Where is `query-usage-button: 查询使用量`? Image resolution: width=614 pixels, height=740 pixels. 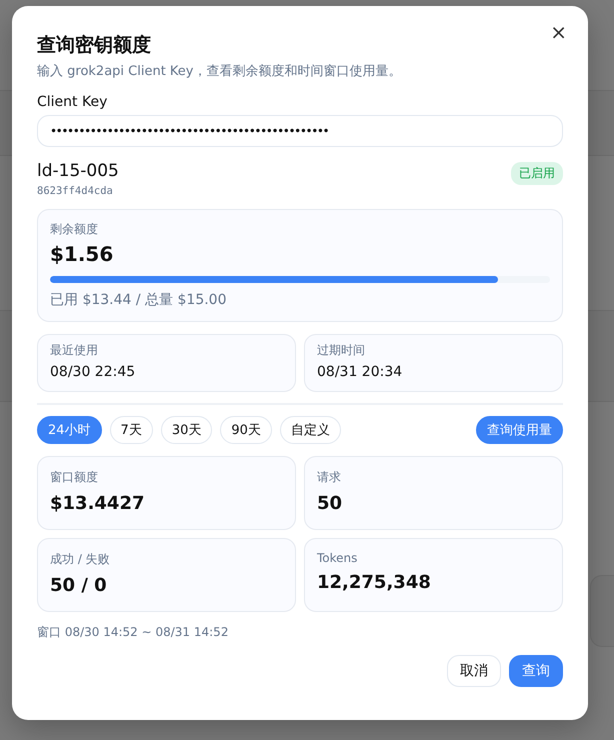 query-usage-button: 查询使用量 is located at coordinates (519, 430).